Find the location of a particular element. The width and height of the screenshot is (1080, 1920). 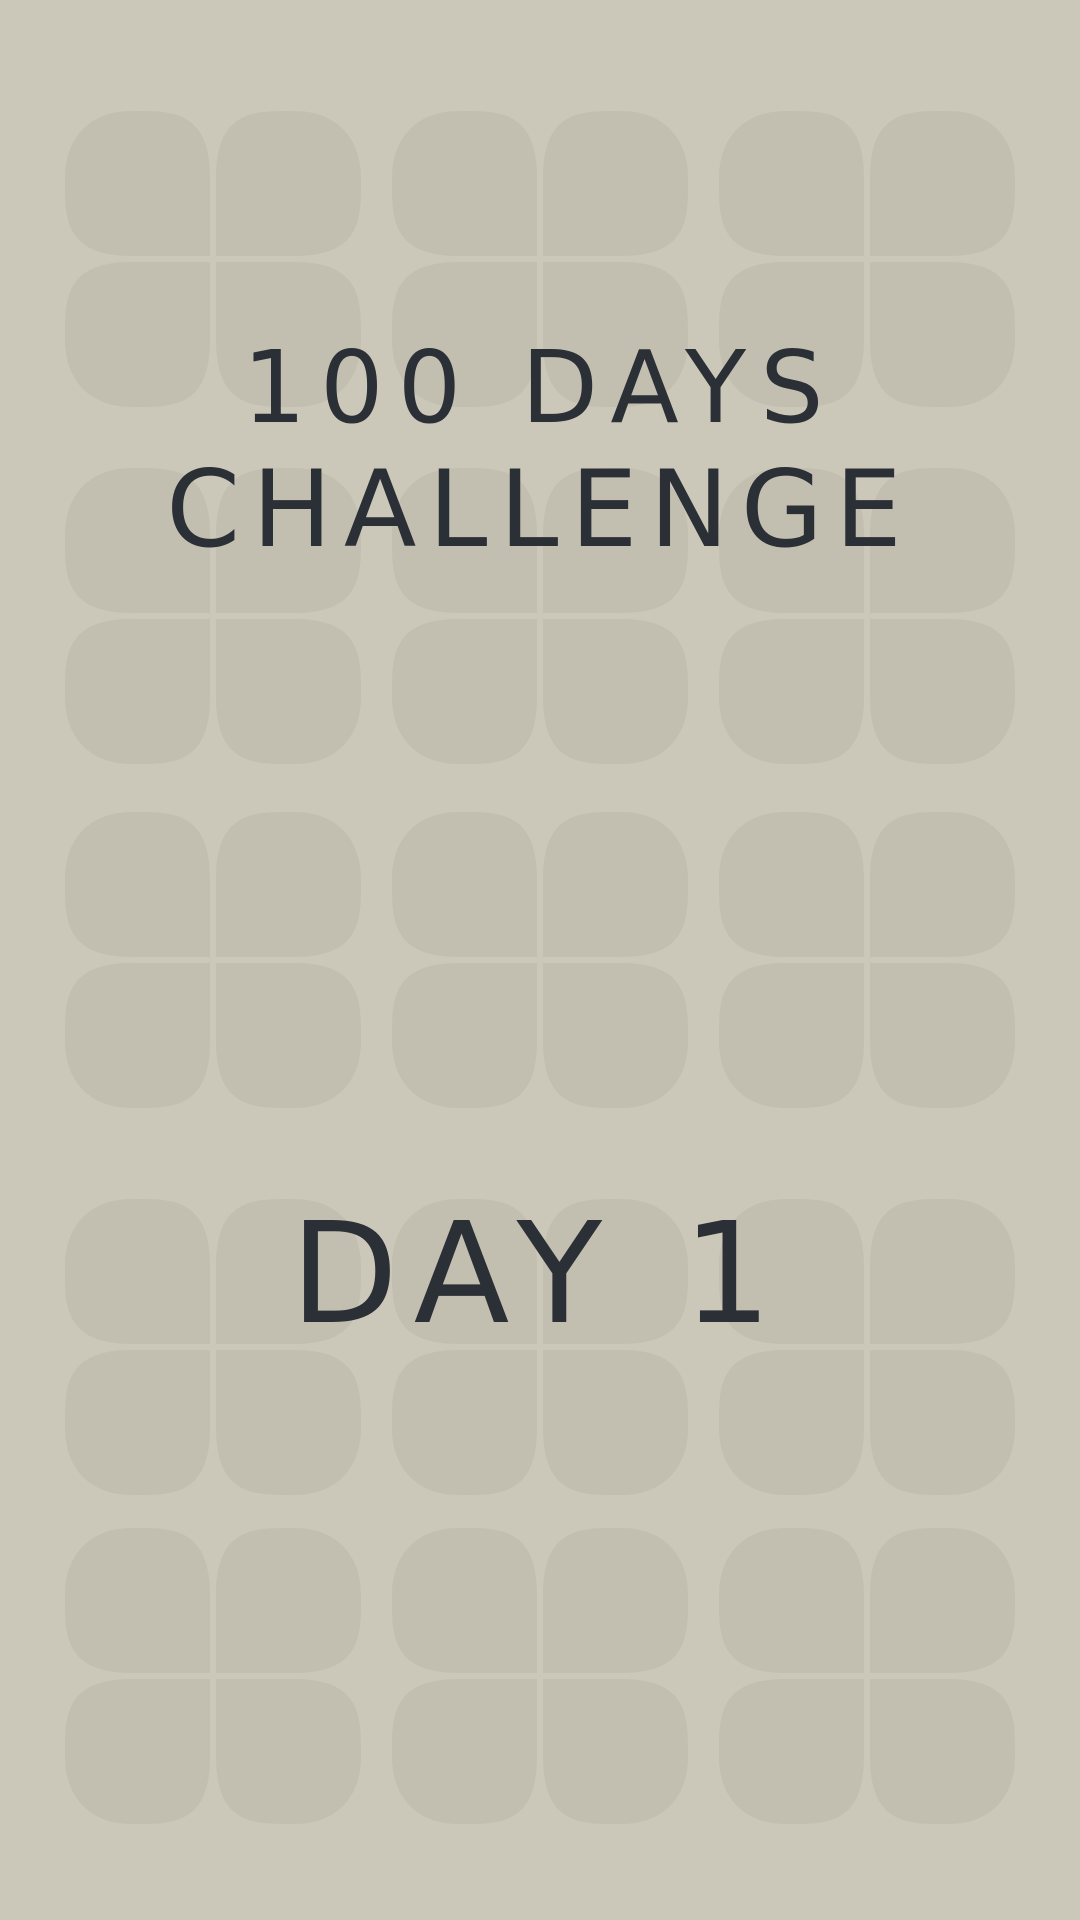

title-line-1: 100 DAYS is located at coordinates (540, 387).